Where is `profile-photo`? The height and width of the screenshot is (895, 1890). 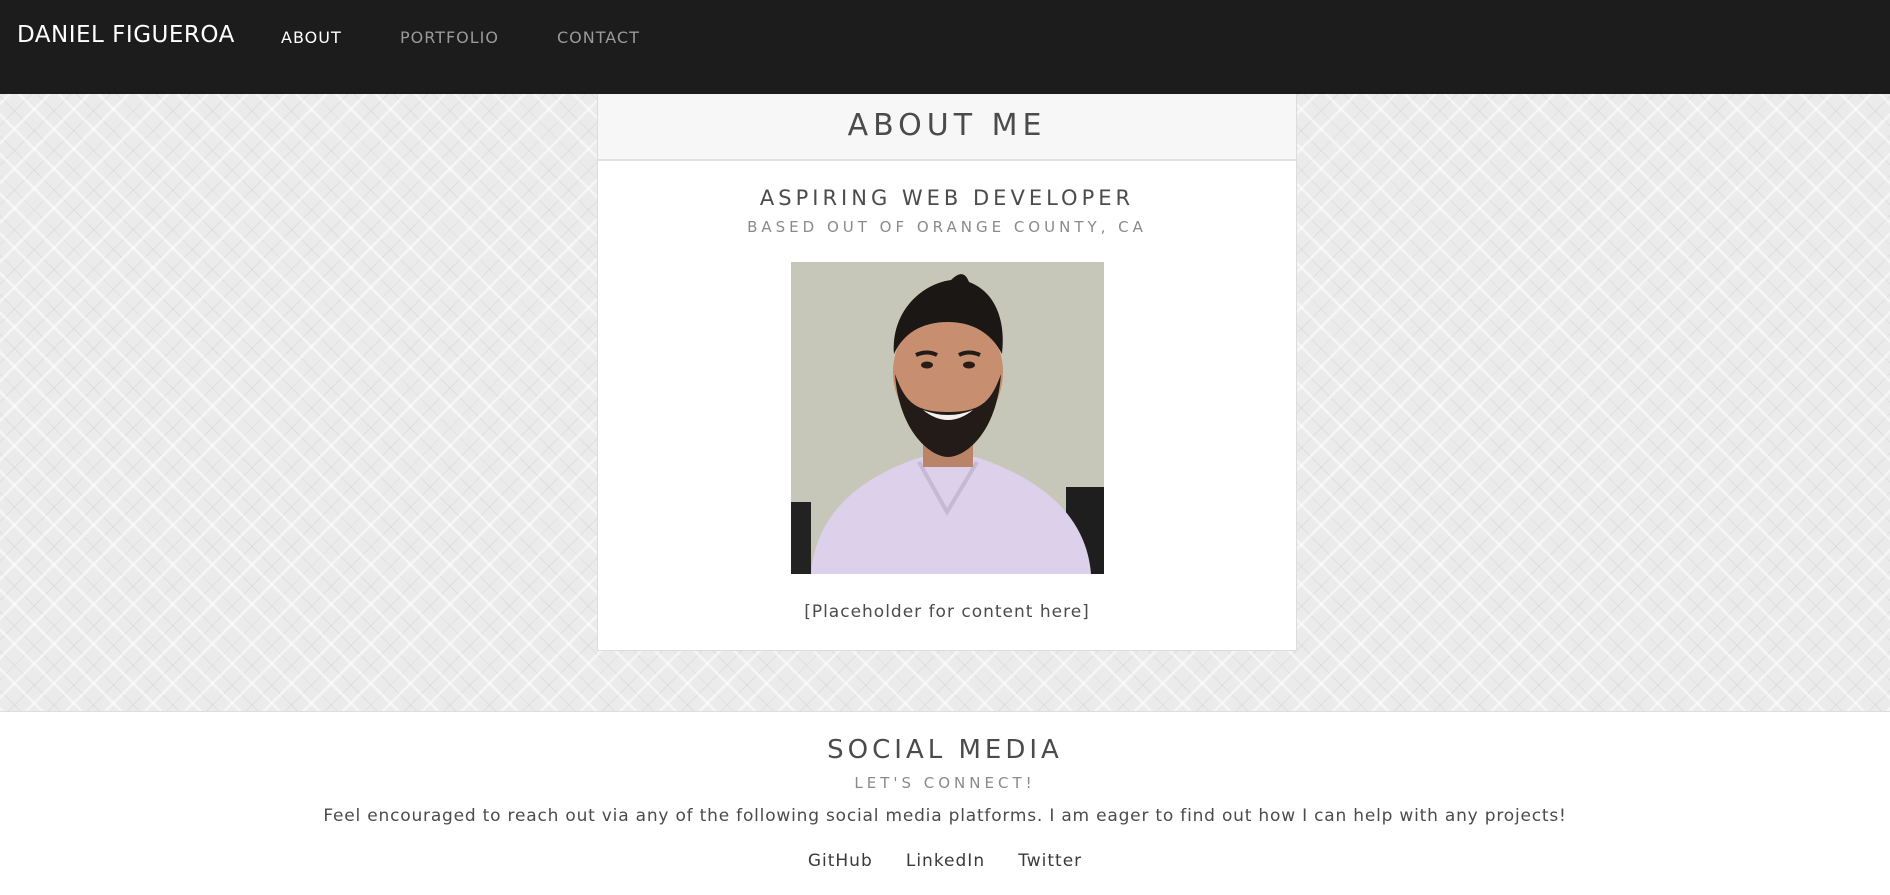 profile-photo is located at coordinates (947, 418).